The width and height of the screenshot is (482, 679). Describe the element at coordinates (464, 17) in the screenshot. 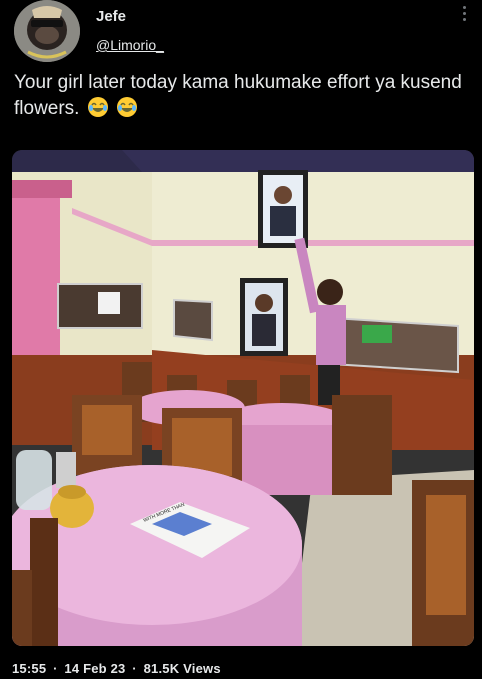

I see `more-options-icon` at that location.